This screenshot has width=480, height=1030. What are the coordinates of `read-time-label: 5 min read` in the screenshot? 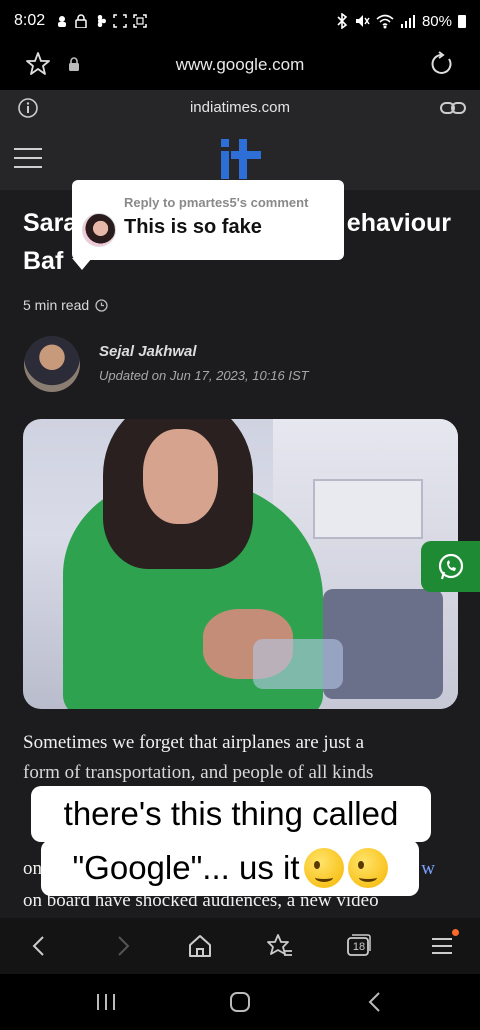 It's located at (56, 305).